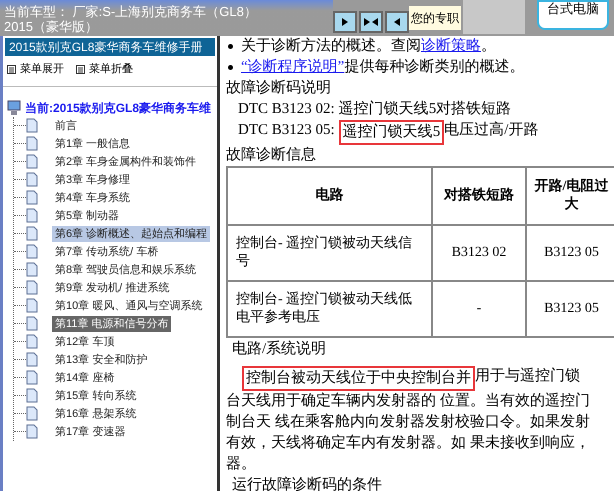 The image size is (614, 491). I want to click on promo-box: 台式电脑, so click(573, 15).